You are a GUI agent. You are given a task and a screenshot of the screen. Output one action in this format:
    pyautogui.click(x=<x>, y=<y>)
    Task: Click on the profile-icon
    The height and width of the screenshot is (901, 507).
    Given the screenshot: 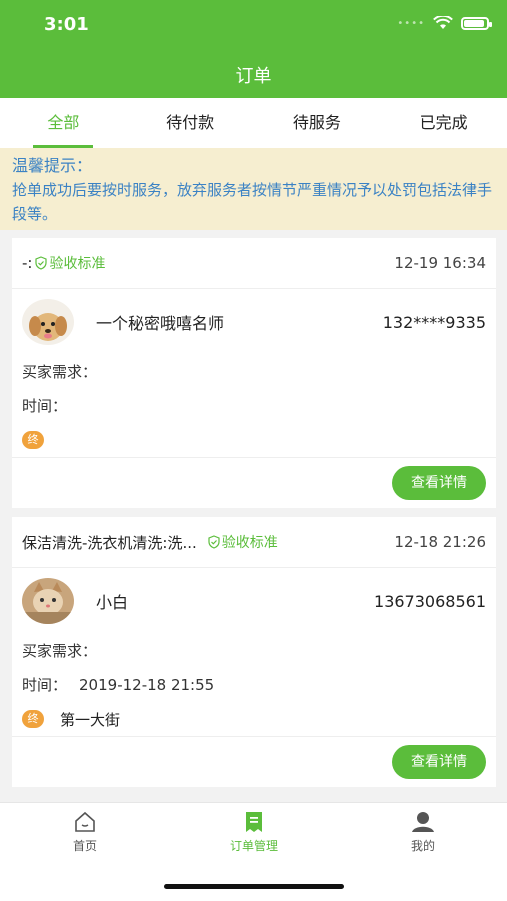 What is the action you would take?
    pyautogui.click(x=423, y=822)
    